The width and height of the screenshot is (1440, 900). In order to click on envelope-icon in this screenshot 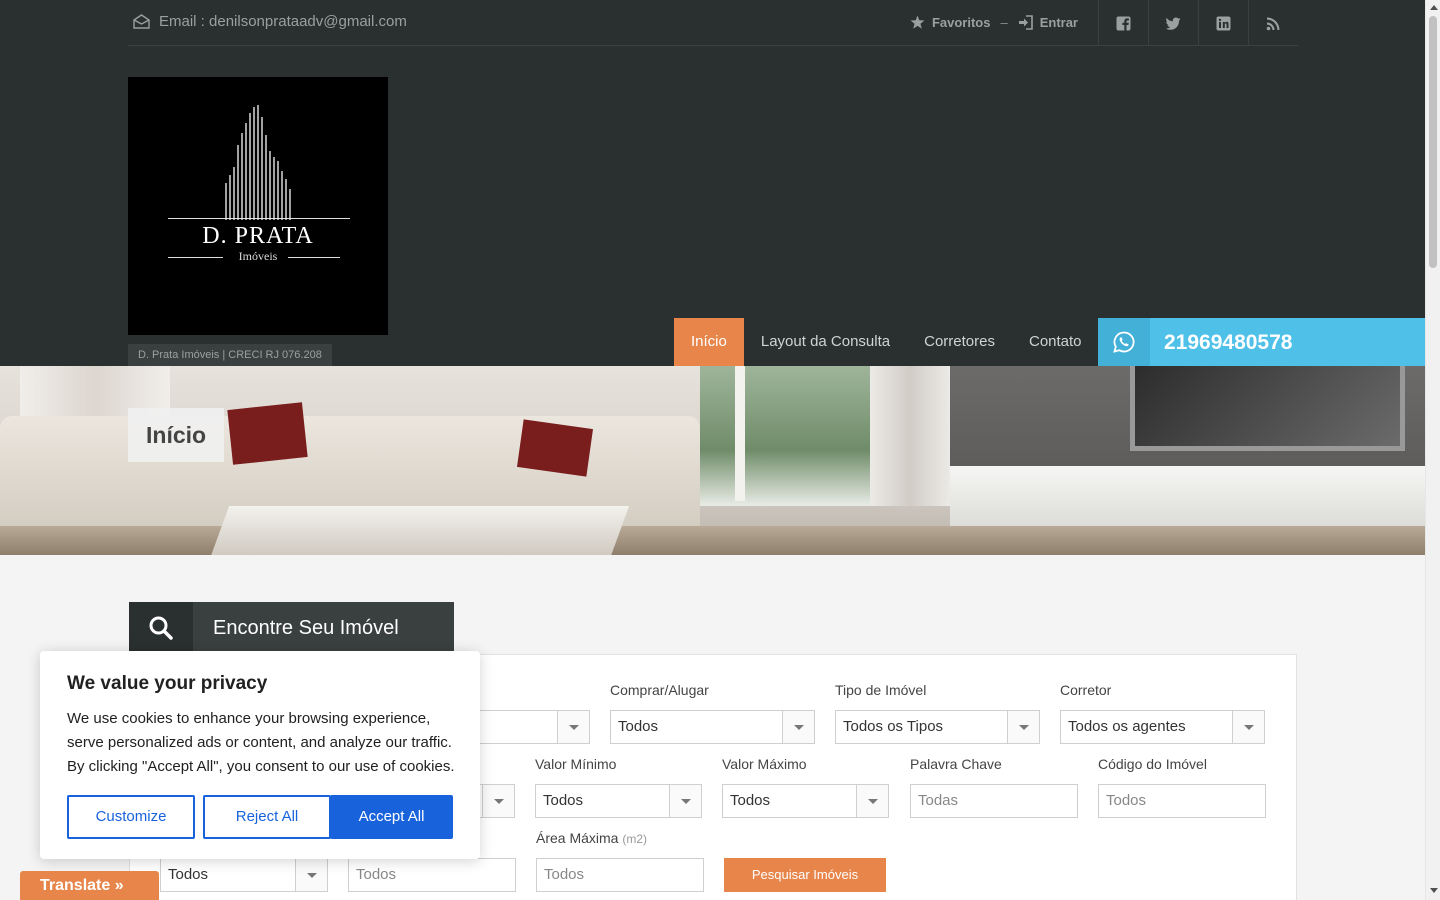, I will do `click(141, 21)`.